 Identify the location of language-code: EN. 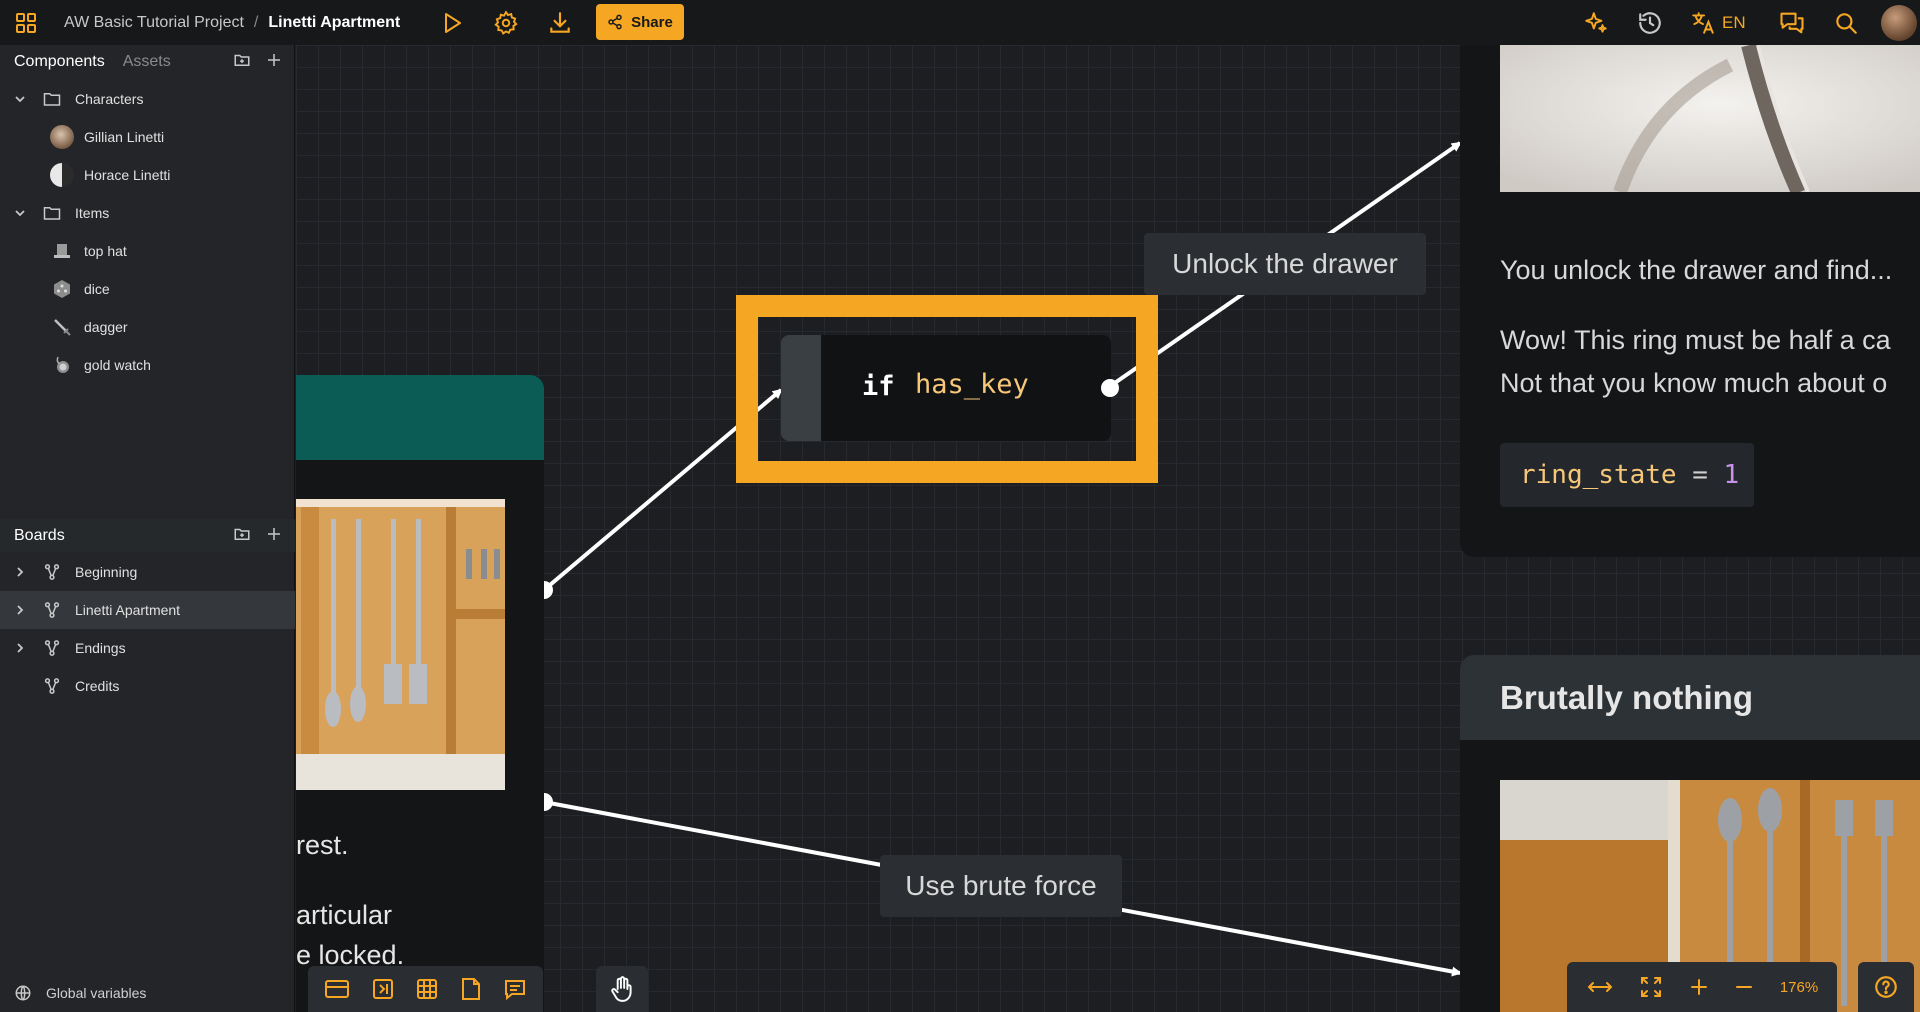
(1734, 22).